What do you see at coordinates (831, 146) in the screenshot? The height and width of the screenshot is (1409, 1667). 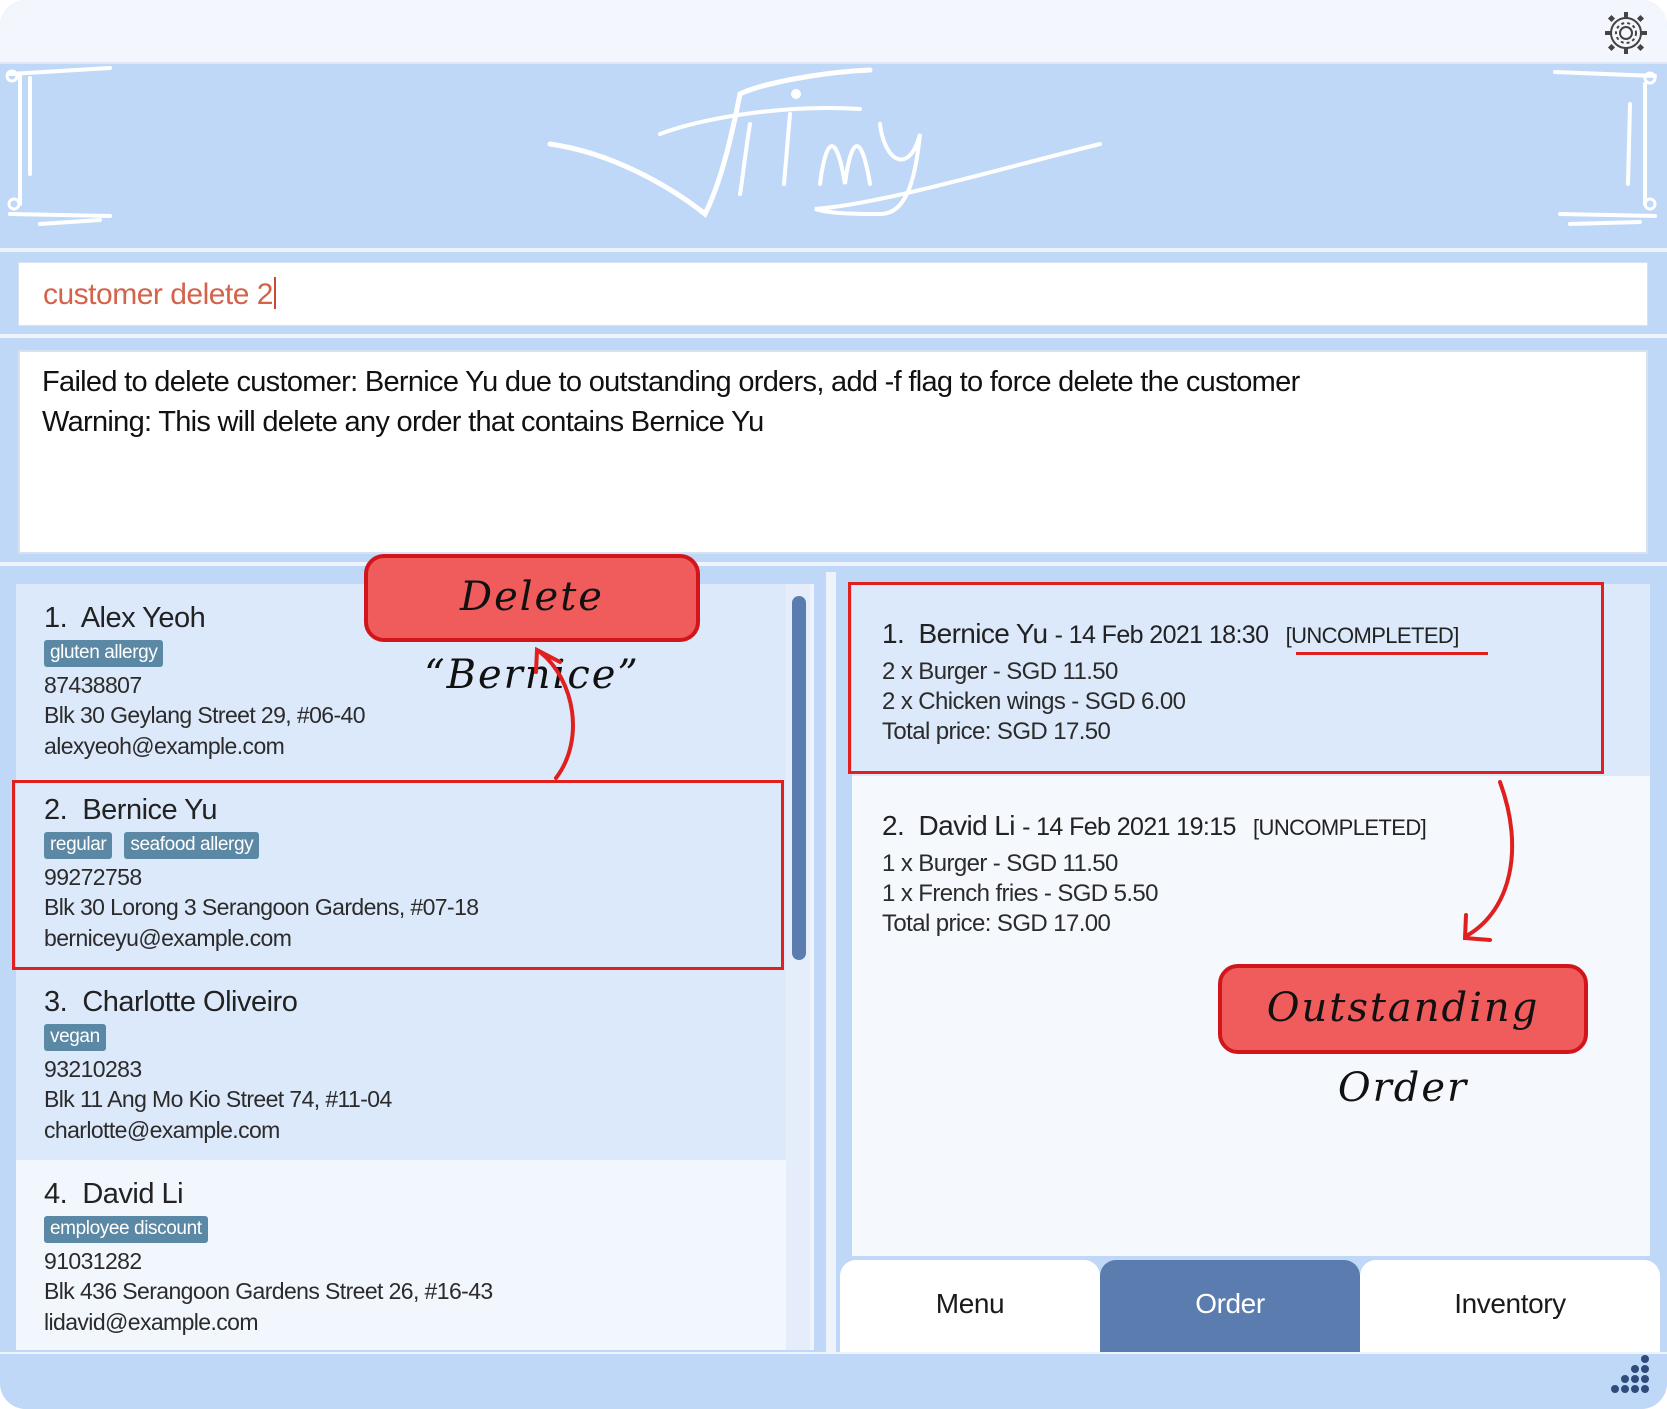 I see `app-logo` at bounding box center [831, 146].